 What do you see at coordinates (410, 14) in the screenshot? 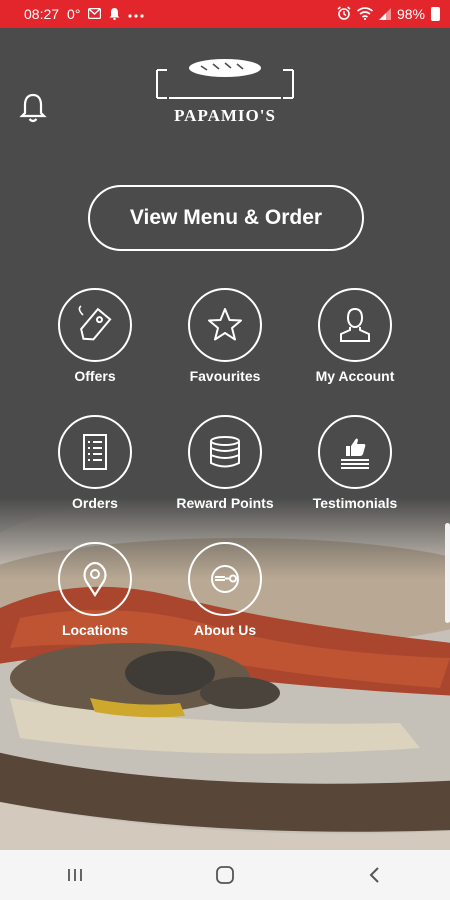
I see `battery-percent: 98%` at bounding box center [410, 14].